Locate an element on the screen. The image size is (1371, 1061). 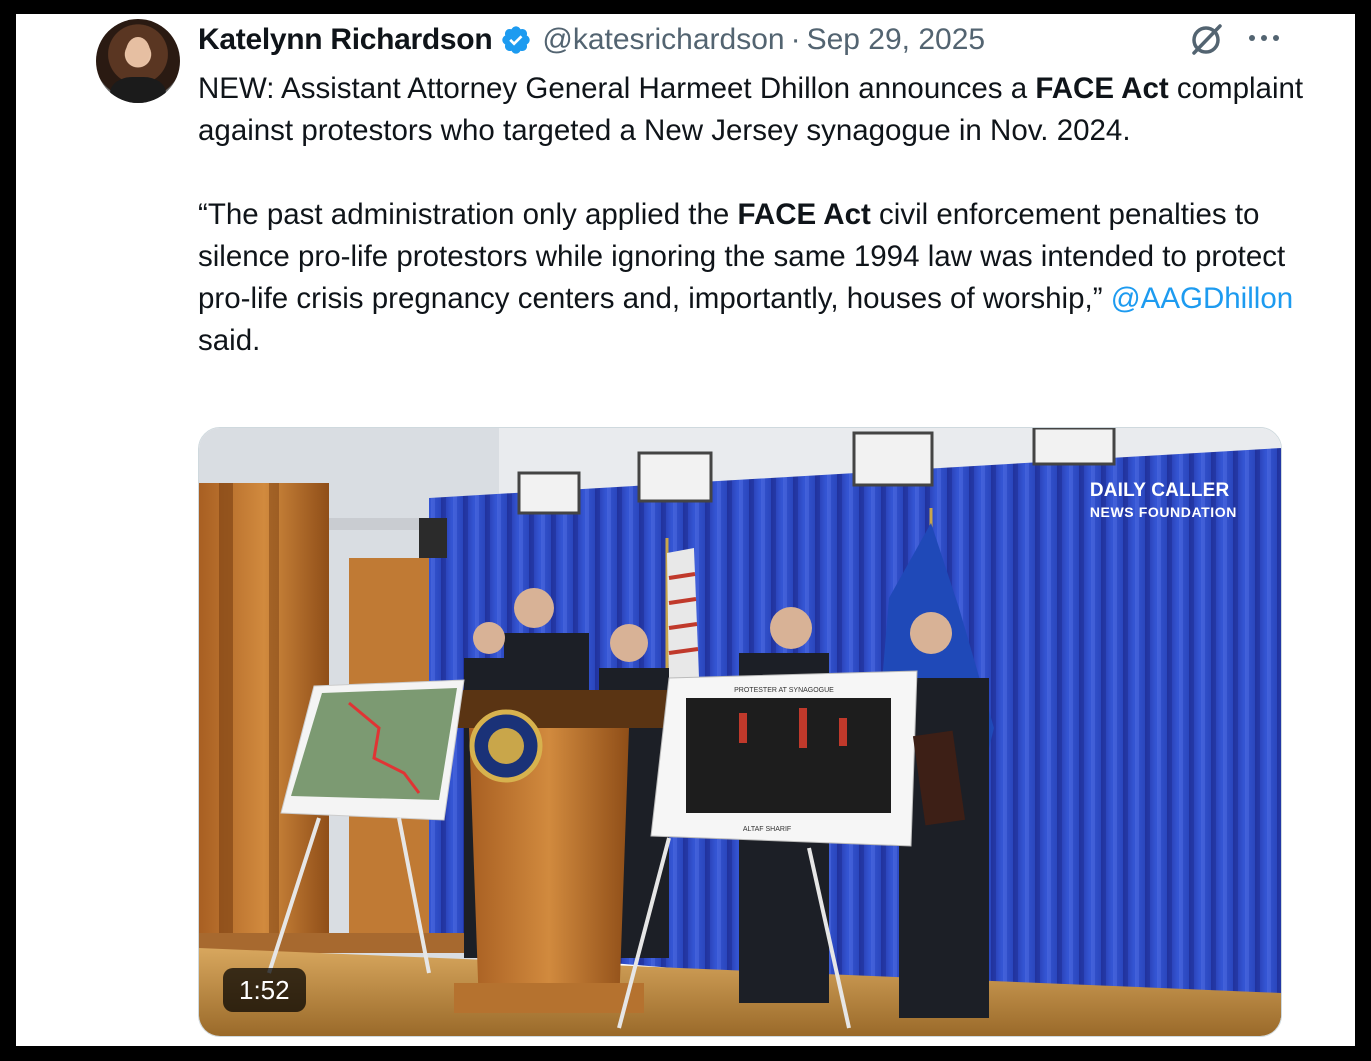
daily-caller-watermark: DAILY CALLER NEWS FOUNDATION is located at coordinates (1163, 500).